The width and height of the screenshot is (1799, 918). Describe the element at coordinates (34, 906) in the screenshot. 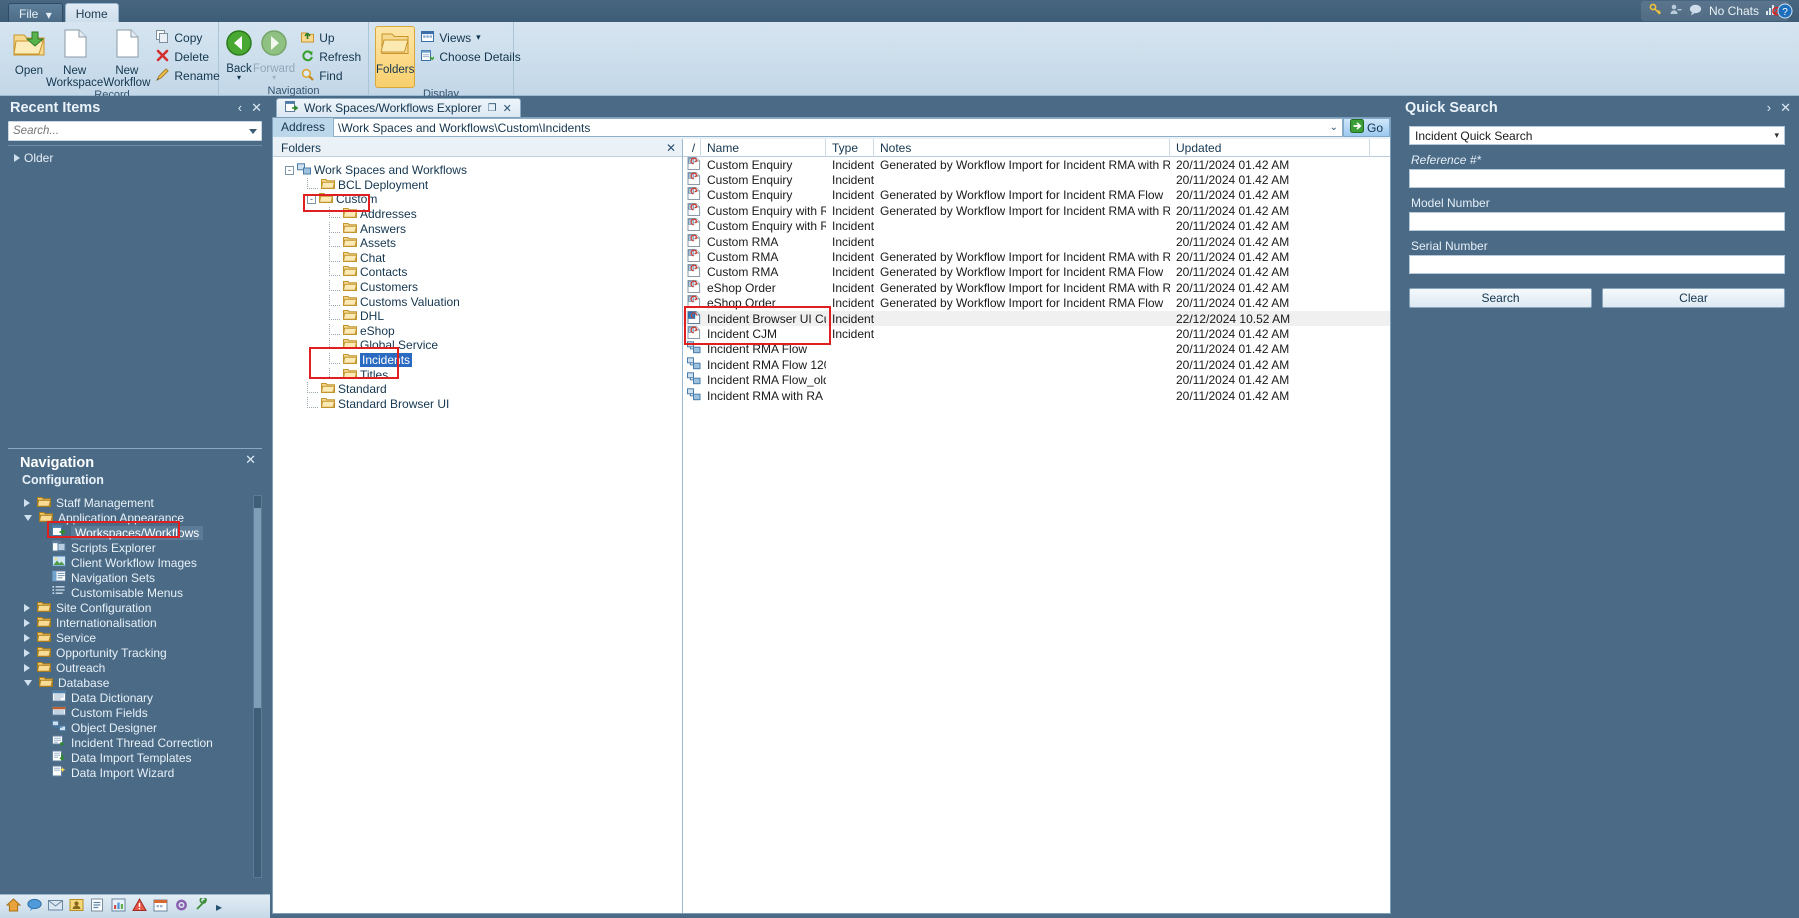

I see `chat-icon` at that location.